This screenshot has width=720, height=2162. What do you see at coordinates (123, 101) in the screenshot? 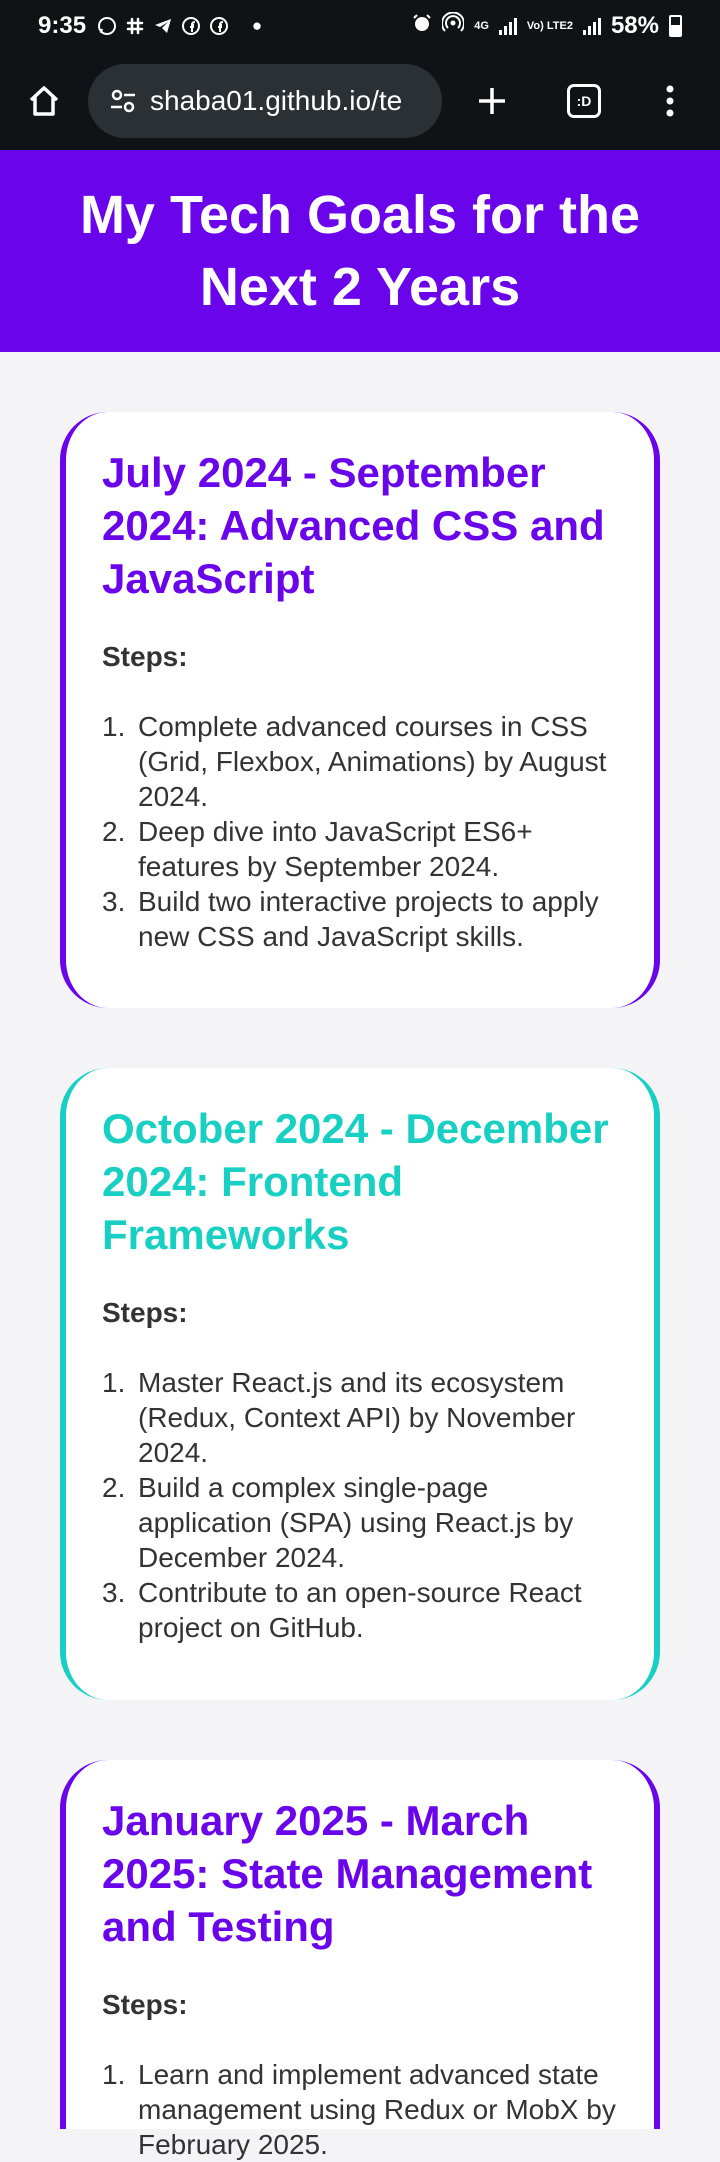
I see `site-settings-icon` at bounding box center [123, 101].